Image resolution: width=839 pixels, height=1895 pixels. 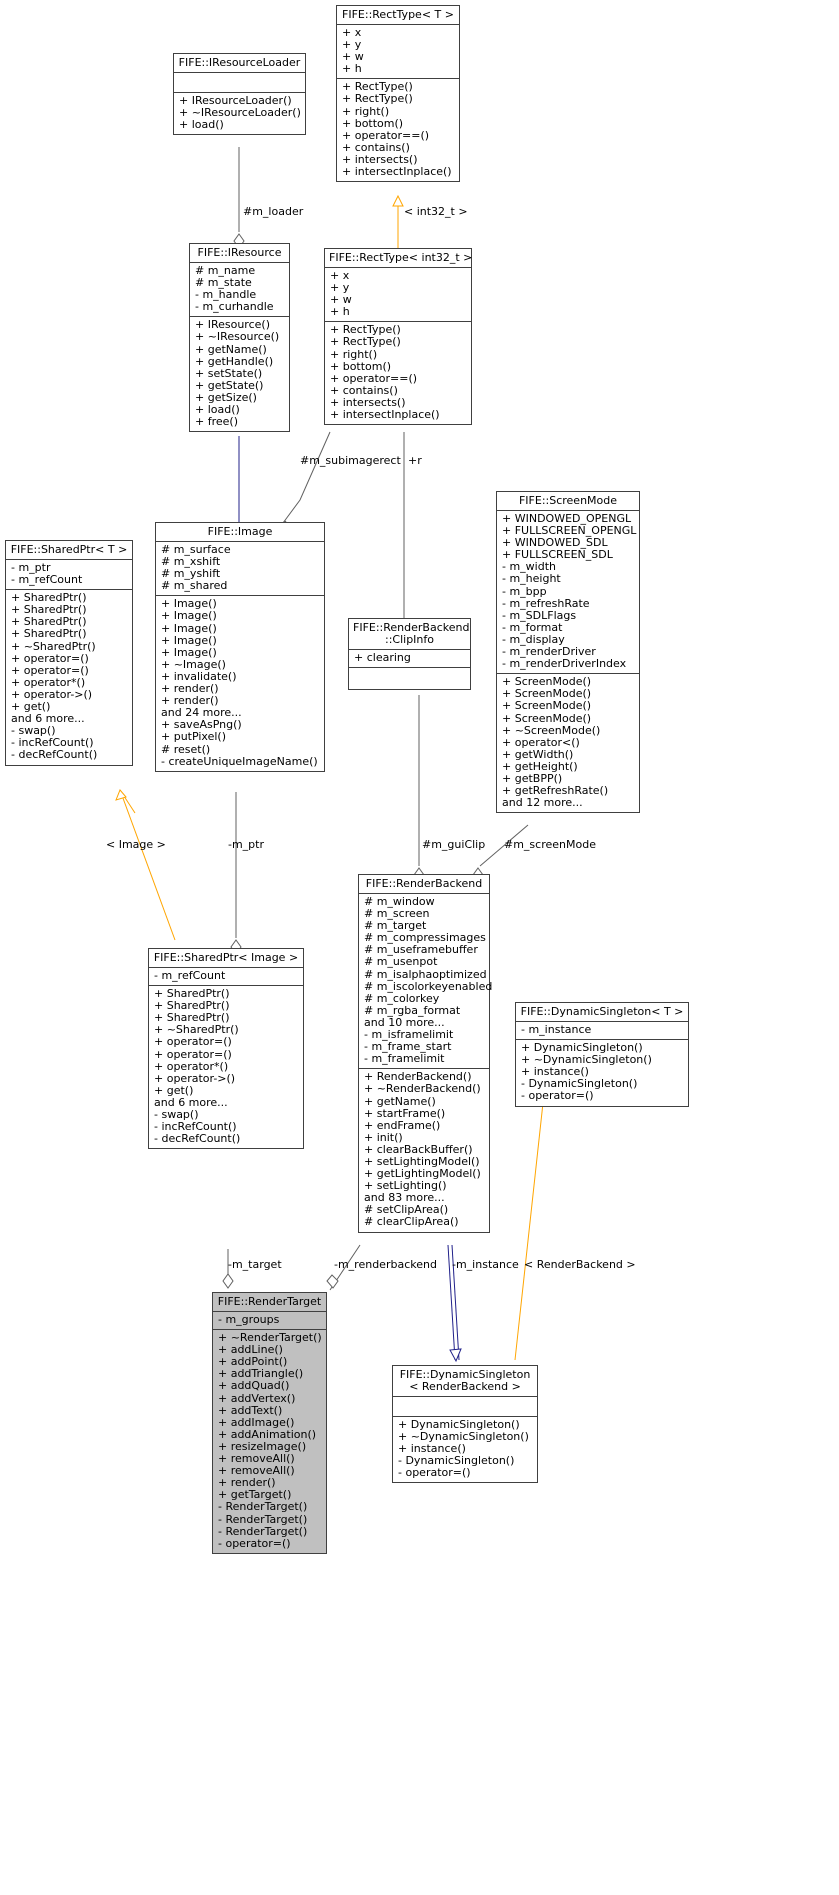 What do you see at coordinates (341, 300) in the screenshot?
I see `attribute-row: + w` at bounding box center [341, 300].